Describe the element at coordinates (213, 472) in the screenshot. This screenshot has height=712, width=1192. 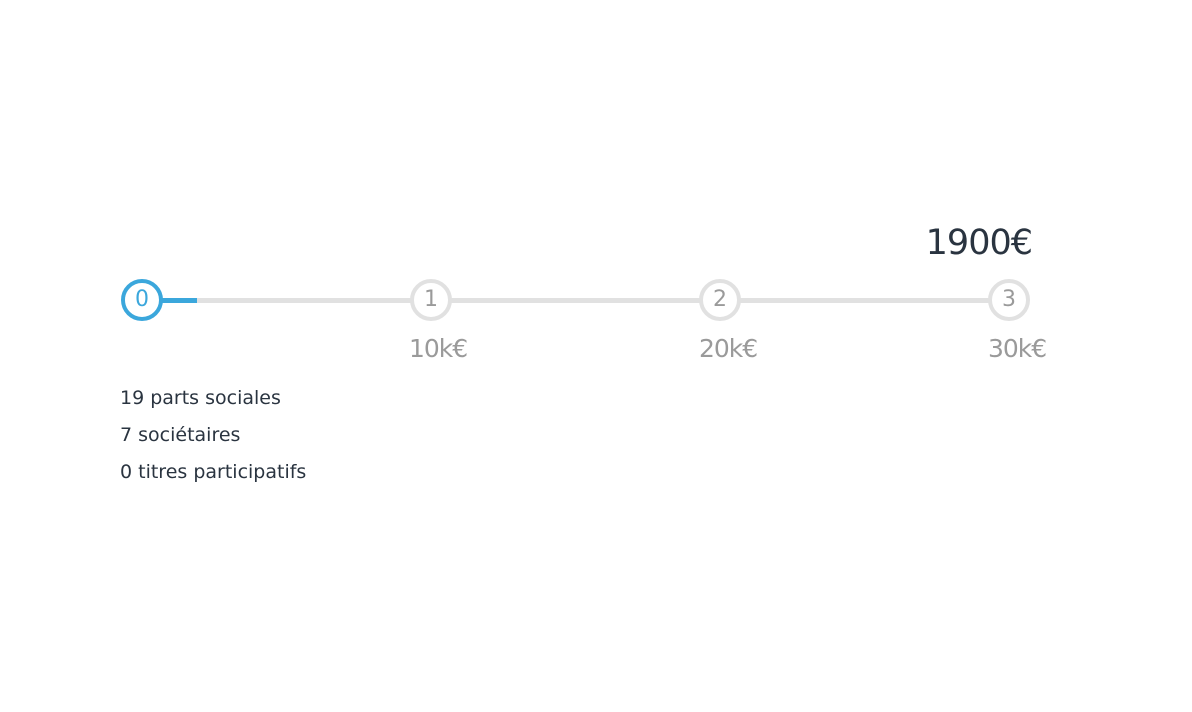
I see `stat-titres-participatifs: 0 titres participatifs` at that location.